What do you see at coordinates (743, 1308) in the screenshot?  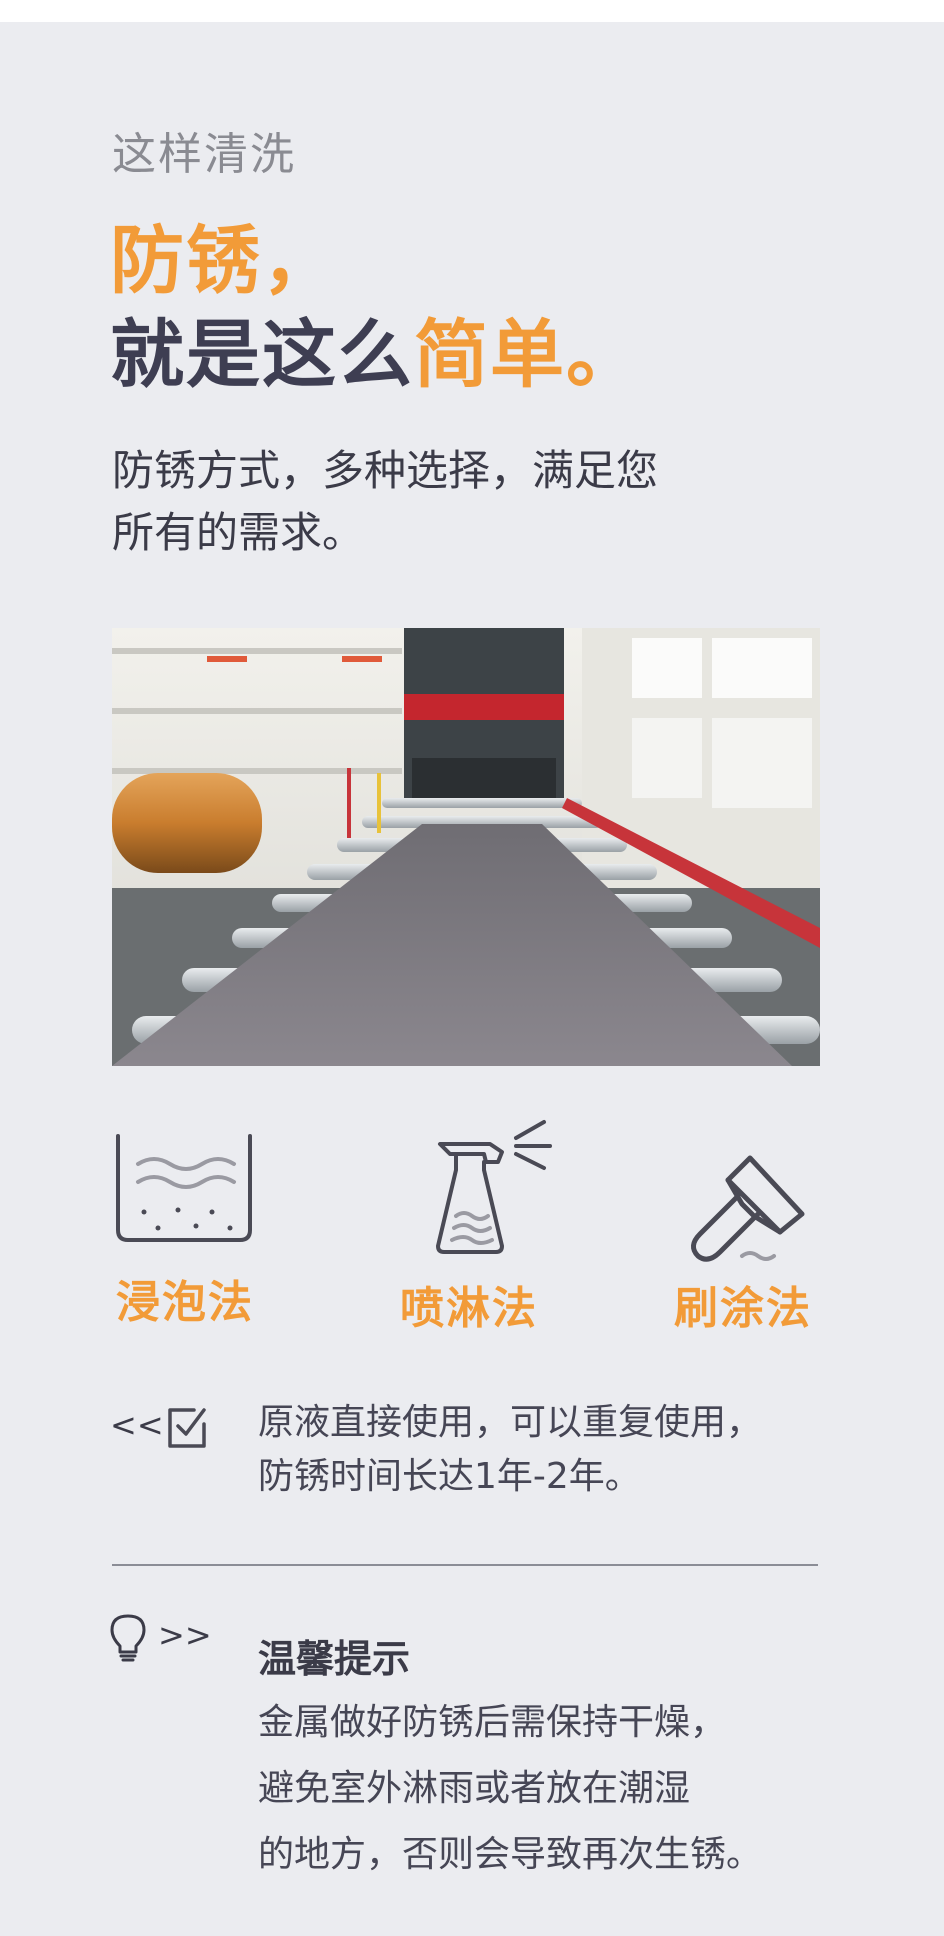 I see `method-label-brush: 刷涂法` at bounding box center [743, 1308].